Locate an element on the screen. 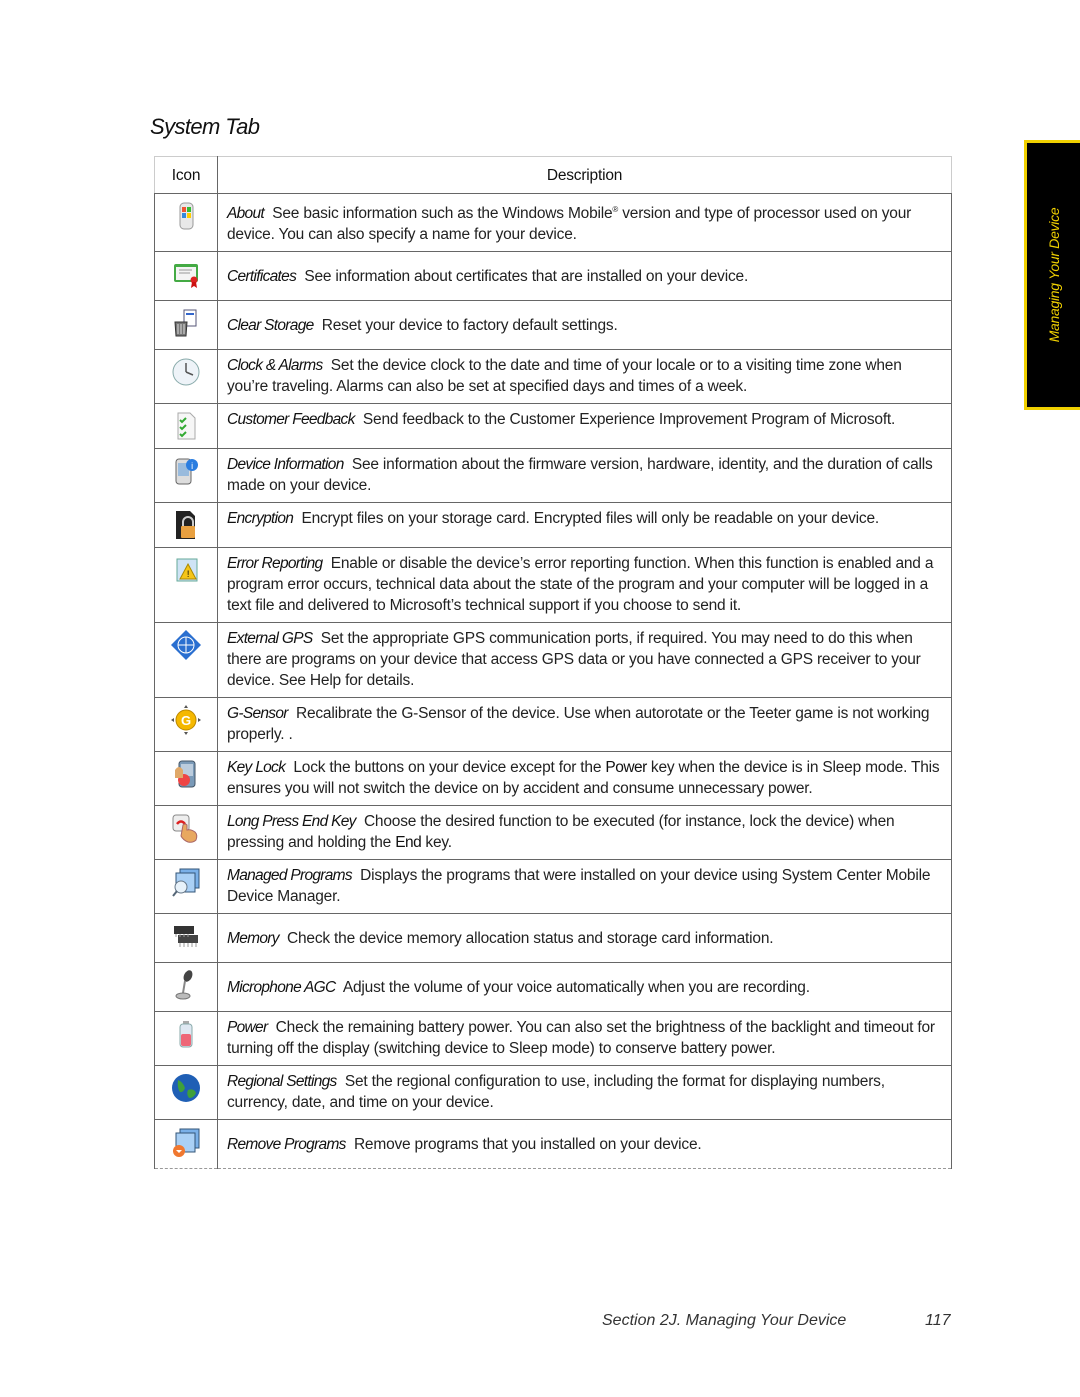  power-battery-icon is located at coordinates (186, 1034).